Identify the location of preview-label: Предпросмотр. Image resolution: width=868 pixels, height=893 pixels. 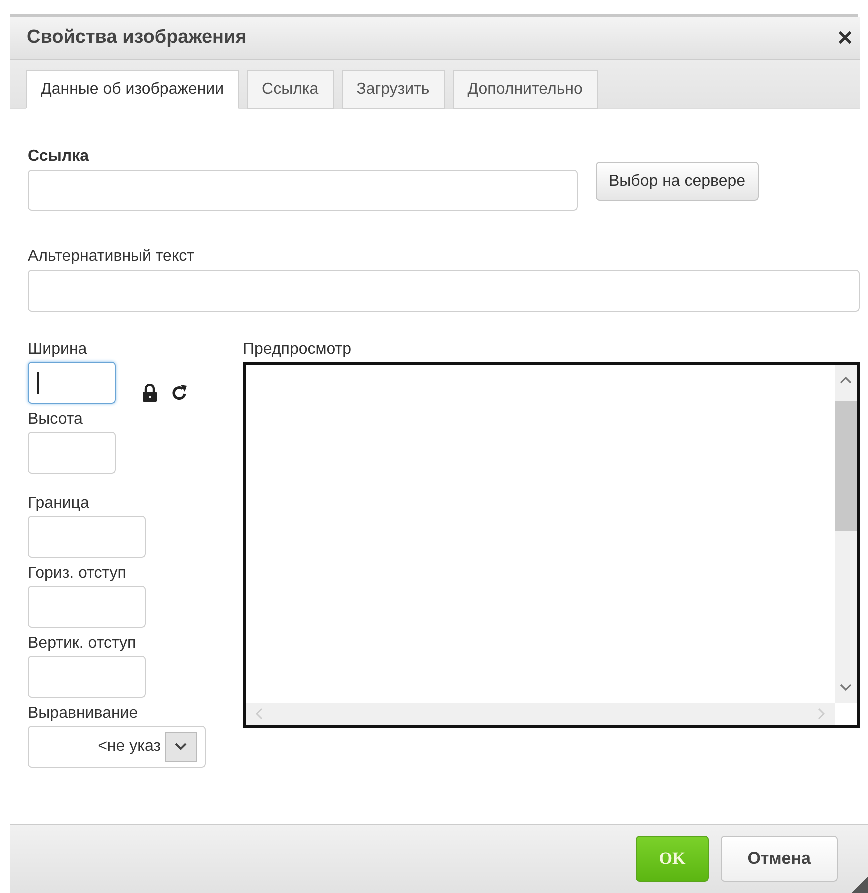
(297, 350).